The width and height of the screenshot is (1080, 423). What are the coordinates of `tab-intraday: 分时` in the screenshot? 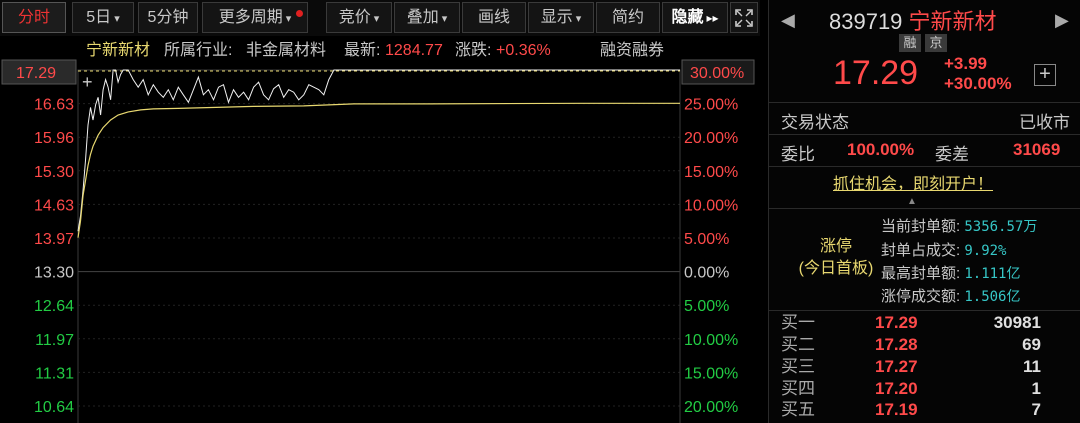 It's located at (34, 17).